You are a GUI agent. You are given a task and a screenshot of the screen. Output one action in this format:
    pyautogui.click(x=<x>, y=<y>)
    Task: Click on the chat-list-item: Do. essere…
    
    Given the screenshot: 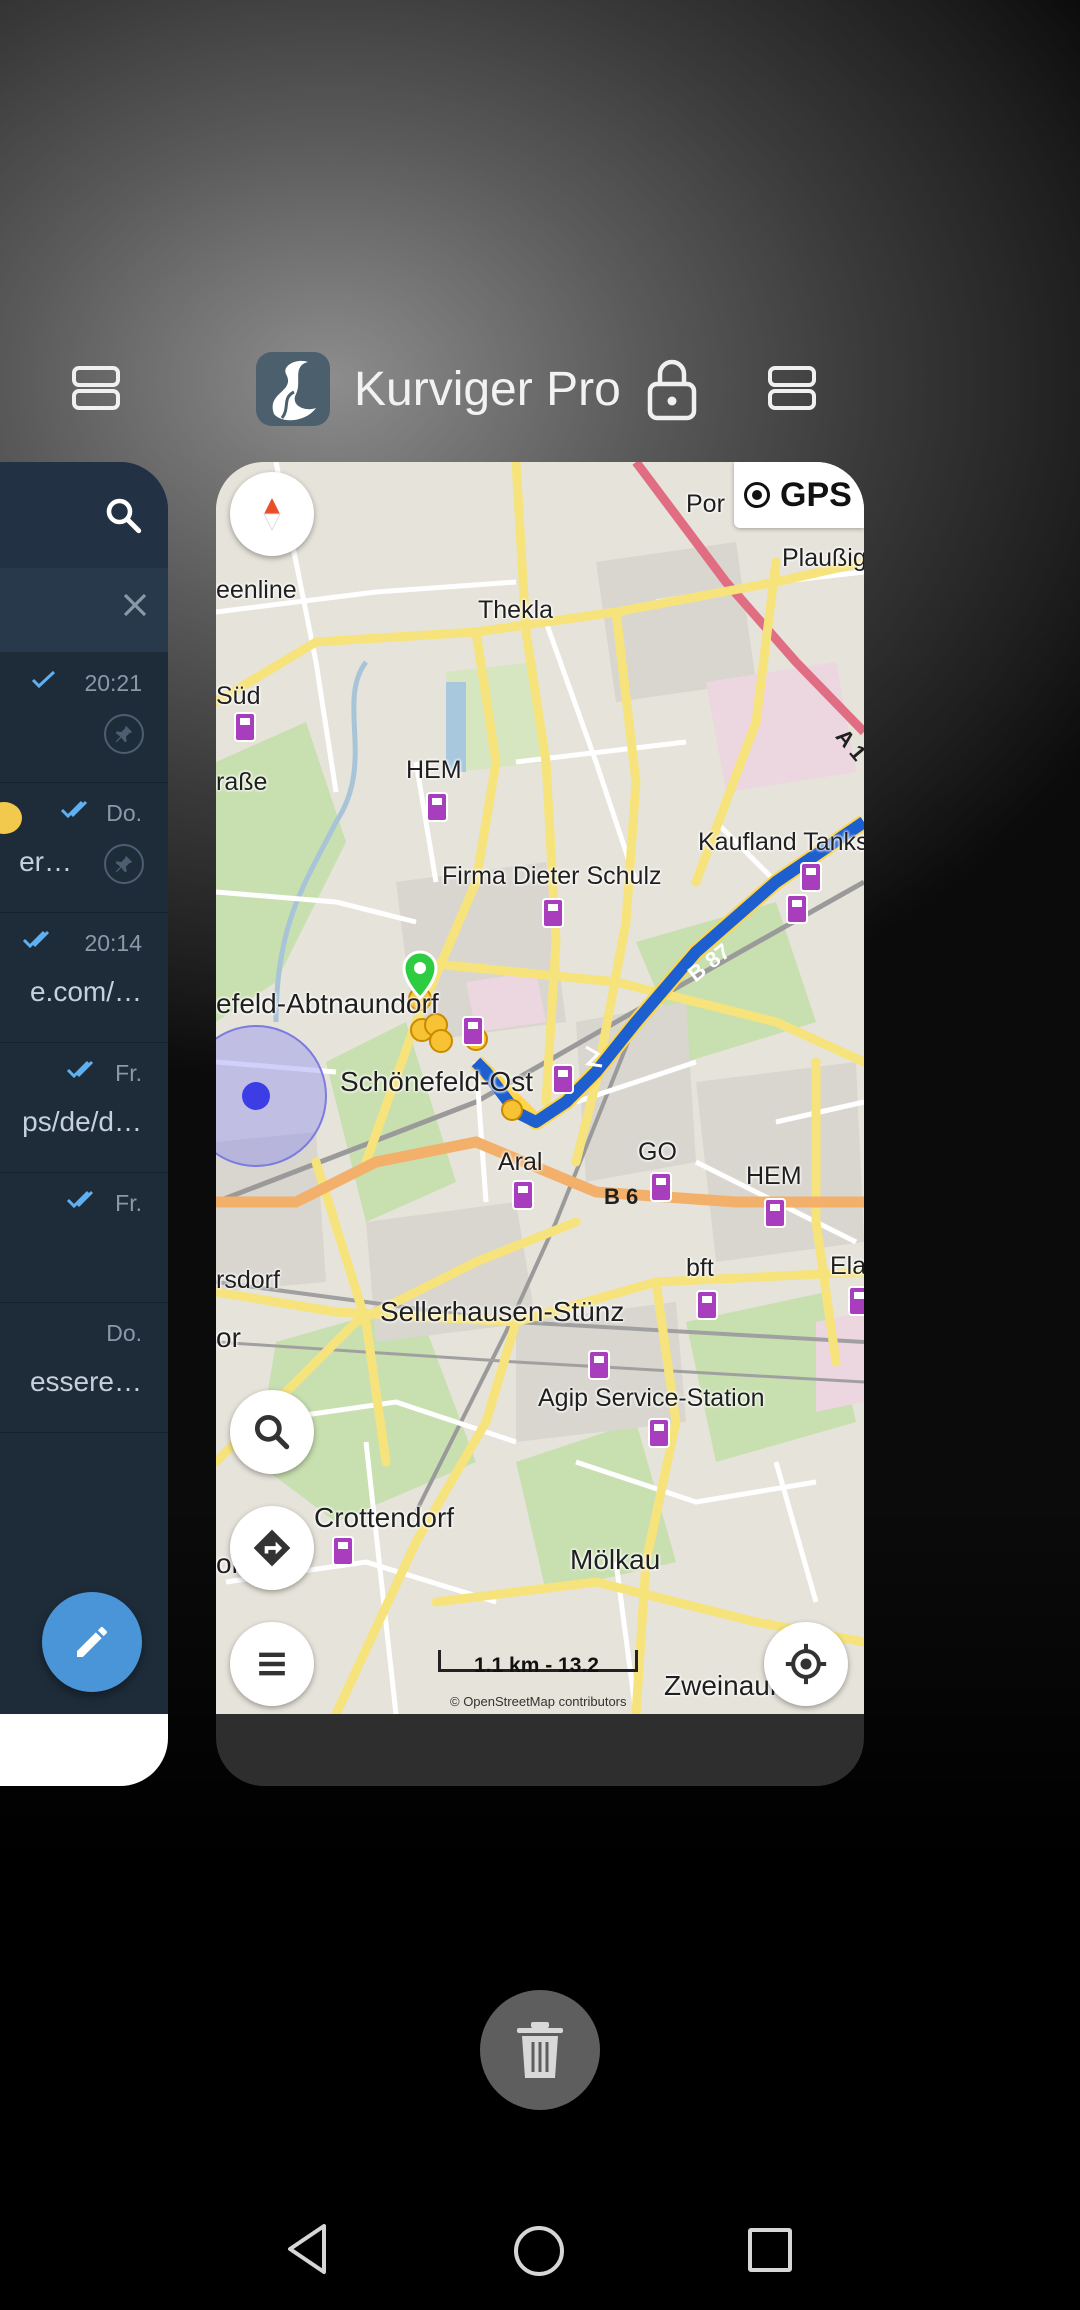 What is the action you would take?
    pyautogui.click(x=84, y=1367)
    